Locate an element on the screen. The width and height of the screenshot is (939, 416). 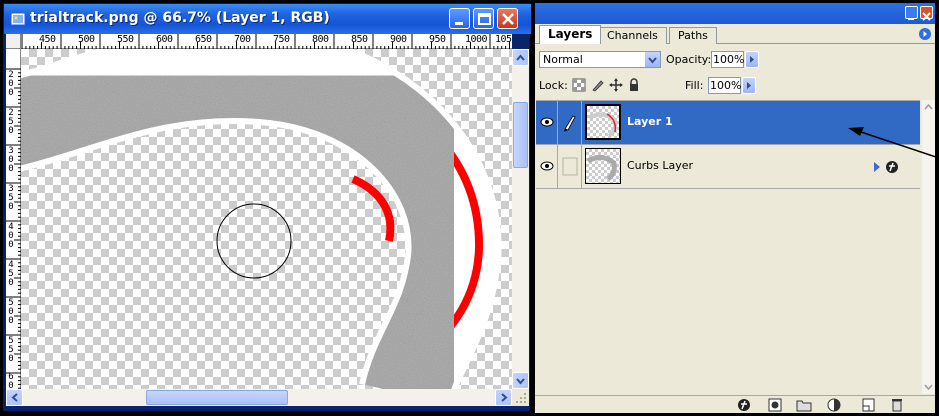
chevron-left-icon is located at coordinates (14, 397).